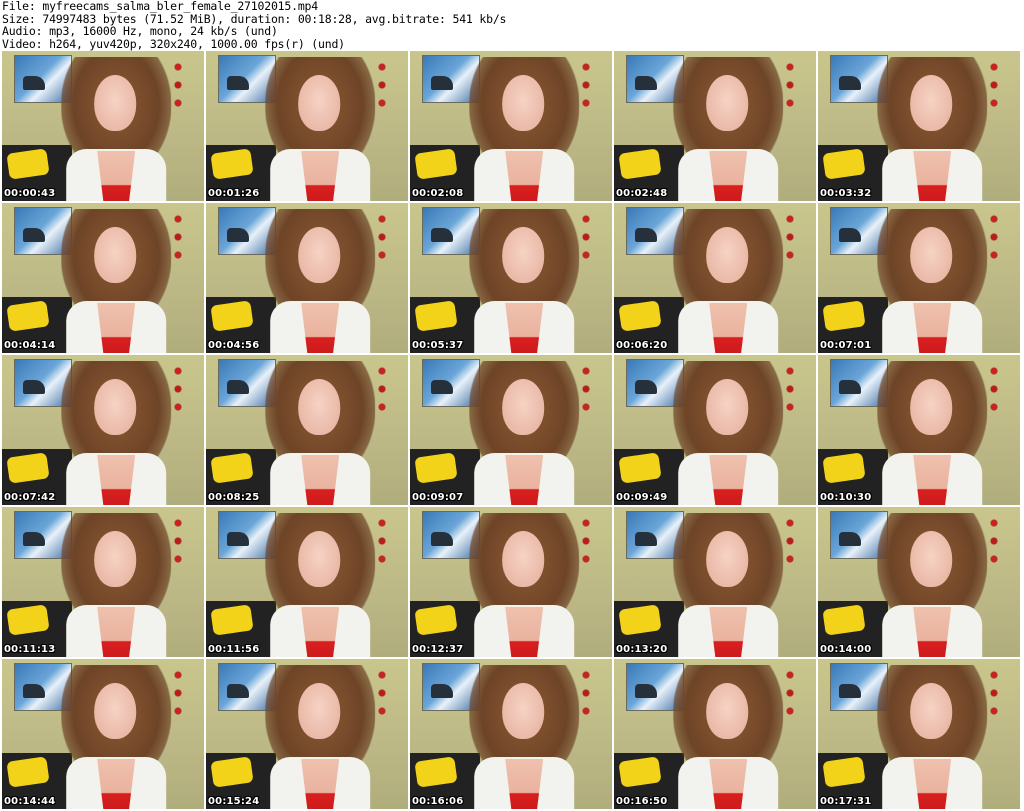 This screenshot has width=1024, height=811. I want to click on video-thumbnail: 00:04:56, so click(307, 278).